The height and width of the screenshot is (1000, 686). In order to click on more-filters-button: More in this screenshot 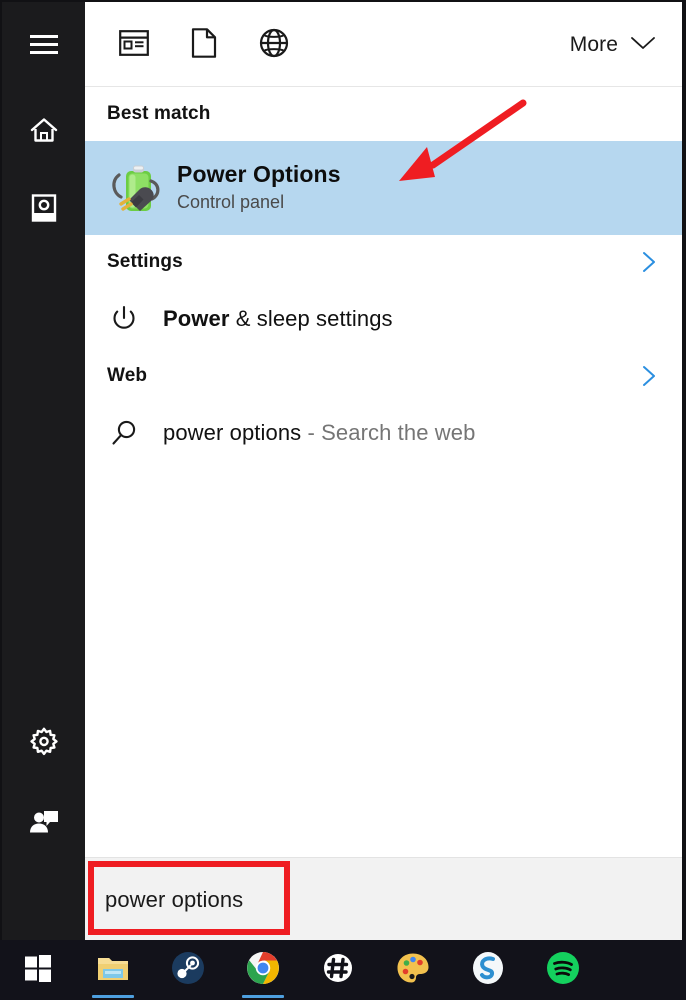, I will do `click(613, 45)`.